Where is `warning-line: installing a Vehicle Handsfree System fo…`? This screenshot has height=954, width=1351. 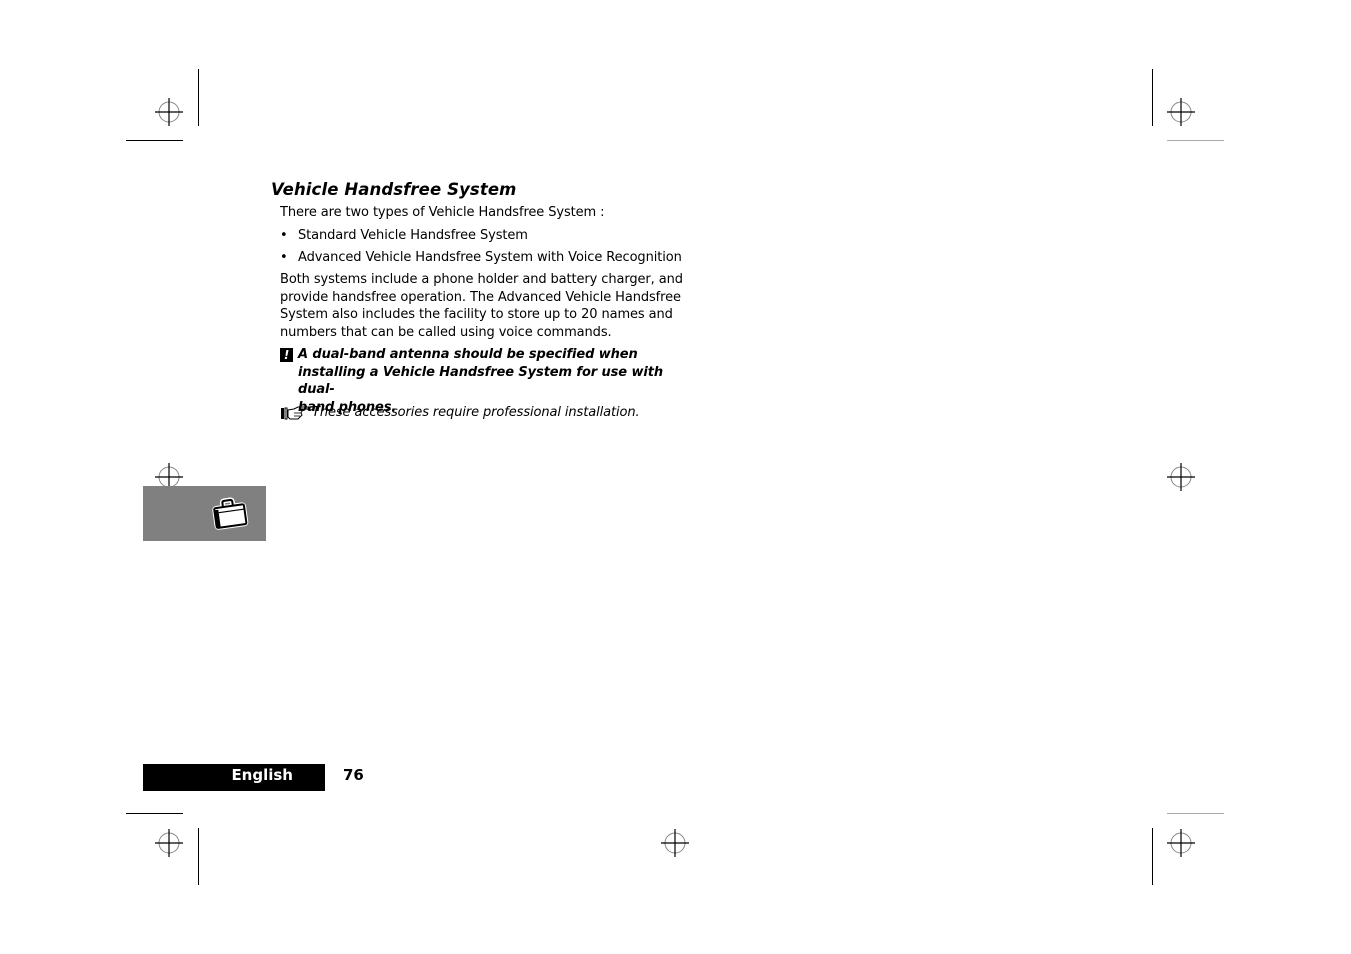
warning-line: installing a Vehicle Handsfree System fo… is located at coordinates (480, 381).